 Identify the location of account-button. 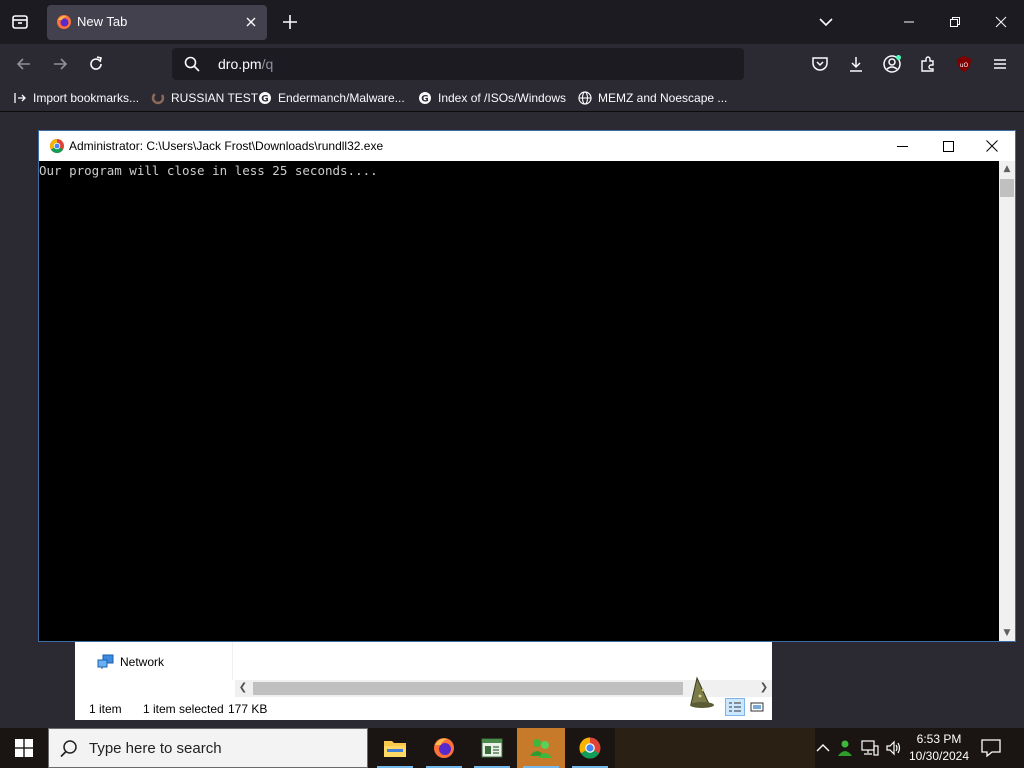
(892, 64).